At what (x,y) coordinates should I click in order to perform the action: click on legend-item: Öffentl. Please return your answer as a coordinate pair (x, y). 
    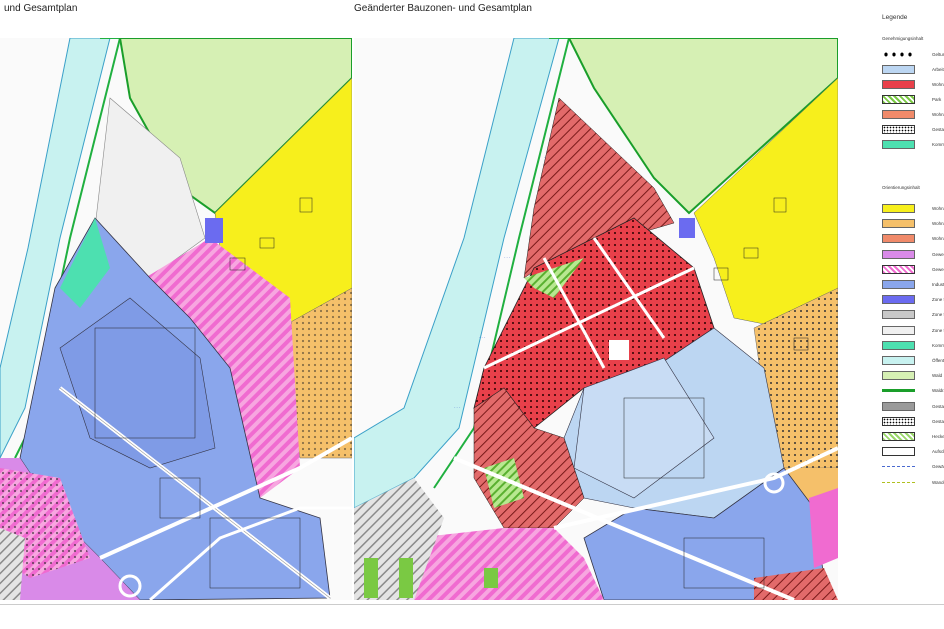
    Looking at the image, I should click on (913, 361).